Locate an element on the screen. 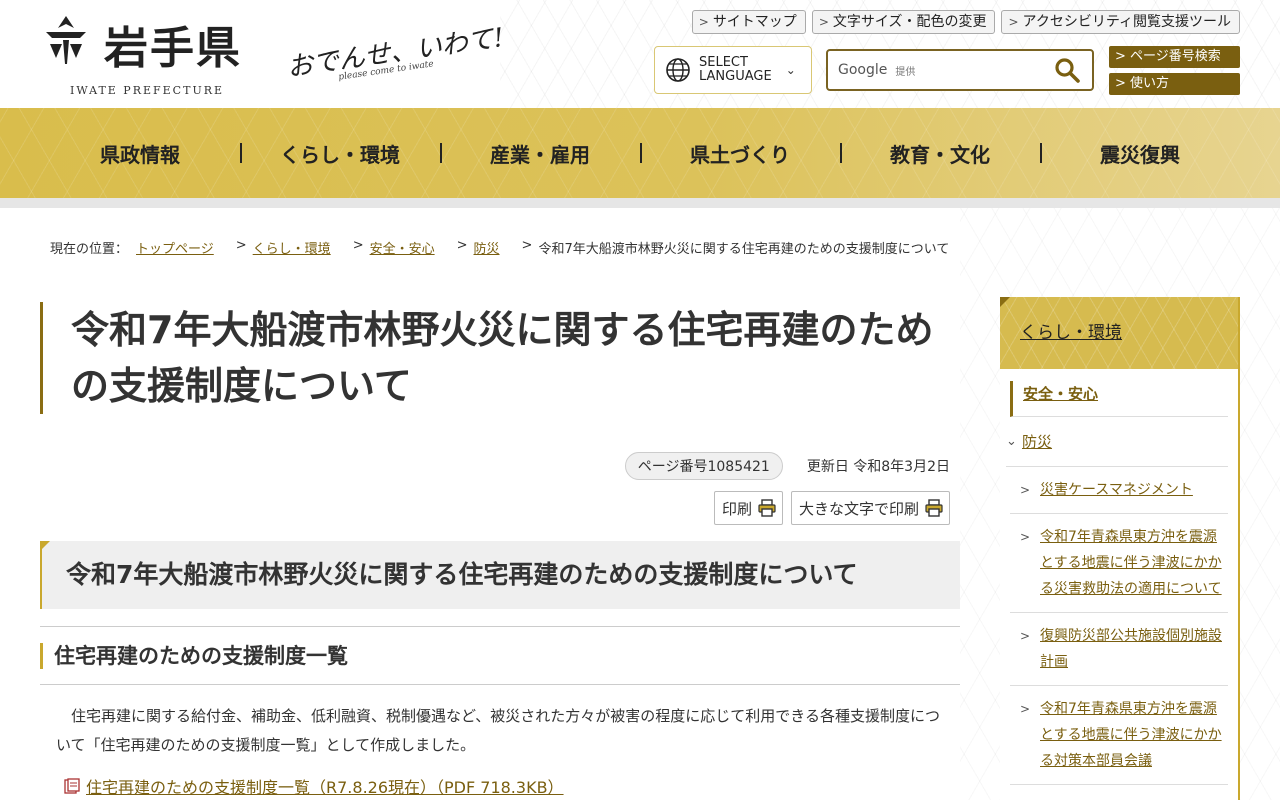 The image size is (1280, 800). accessibility-tool-label: アクセシビリティ閲覧支援ツール is located at coordinates (1126, 22).